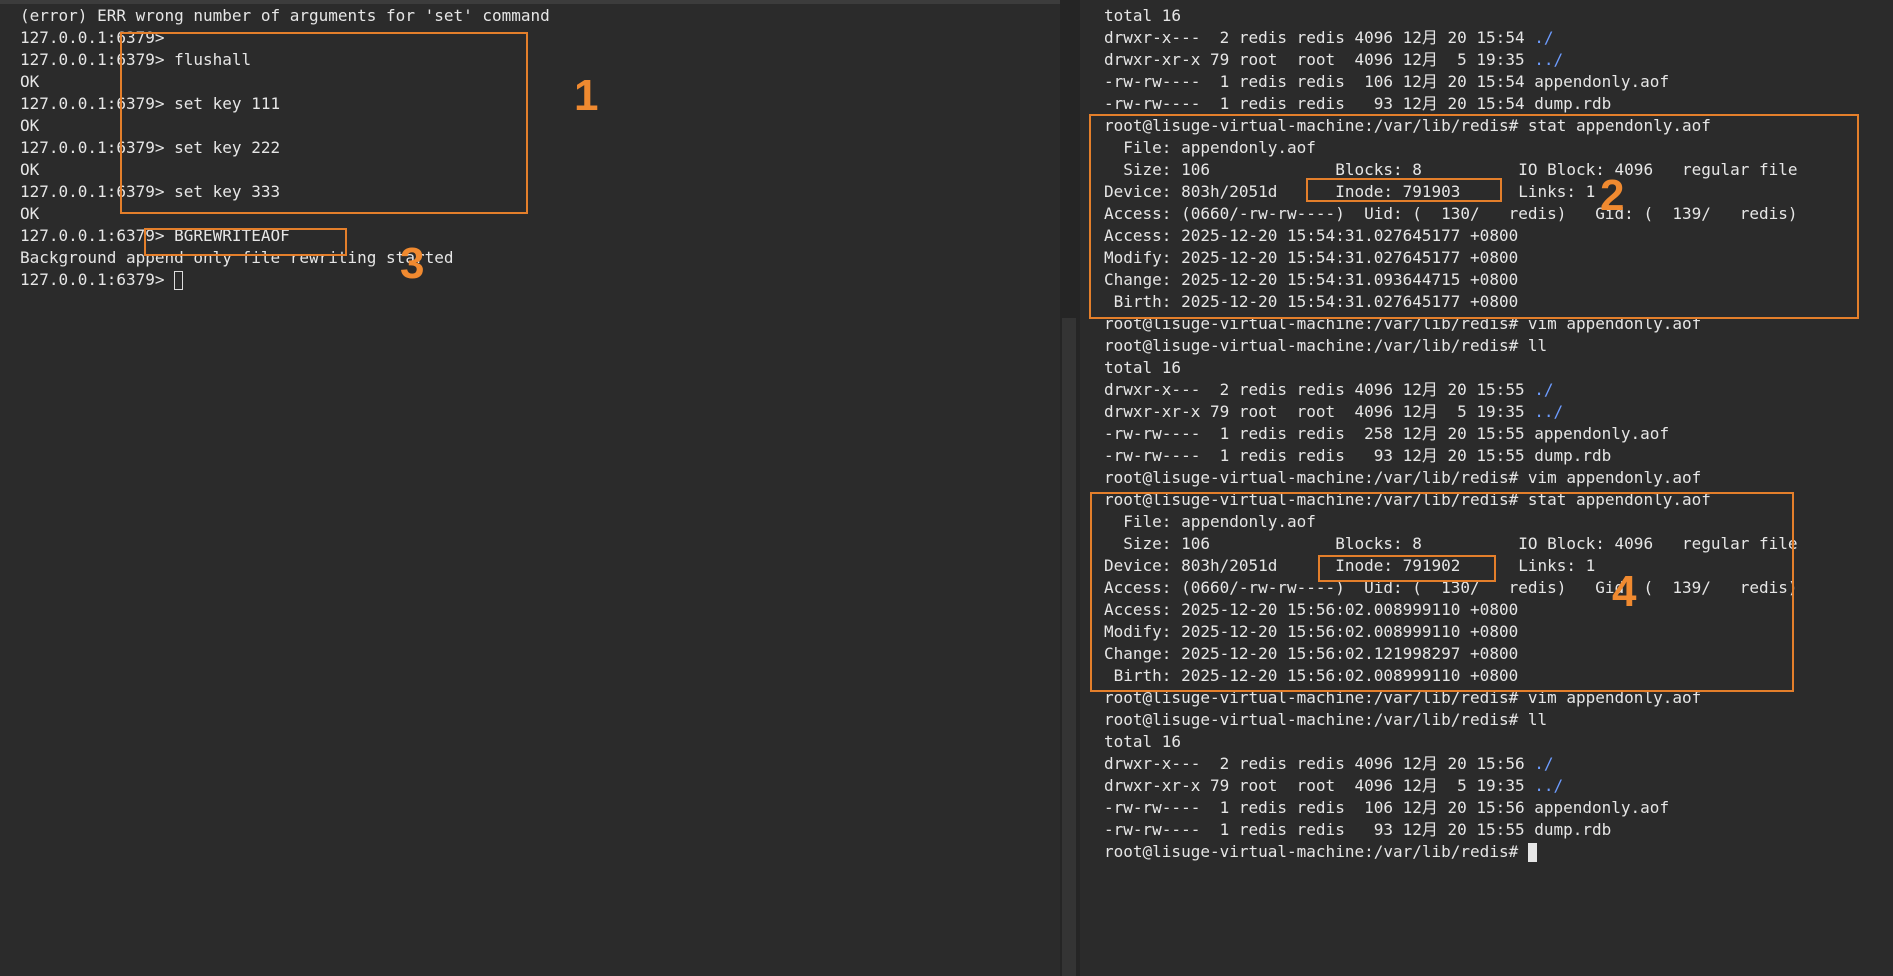 The image size is (1893, 976). I want to click on annotation-label-2: 2, so click(1612, 195).